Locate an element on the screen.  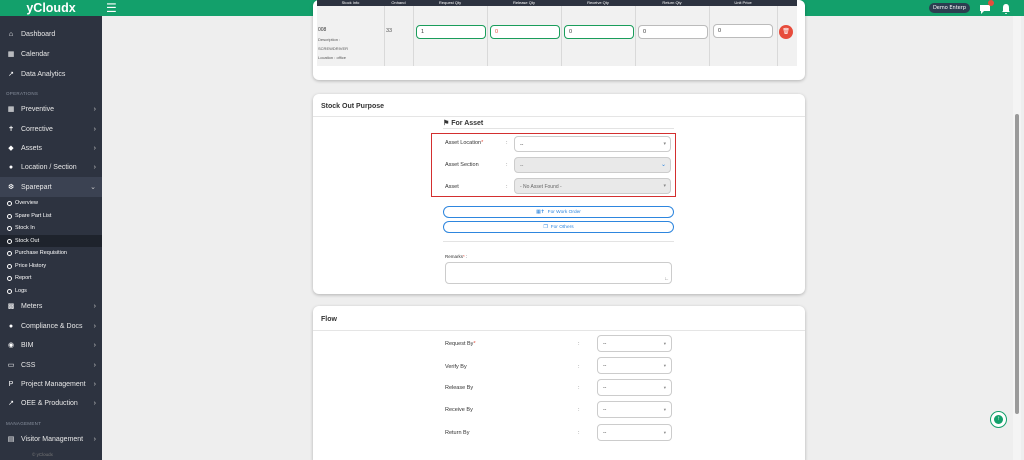
sidebar-subitem-stock-out: Stock Out is located at coordinates (51, 241).